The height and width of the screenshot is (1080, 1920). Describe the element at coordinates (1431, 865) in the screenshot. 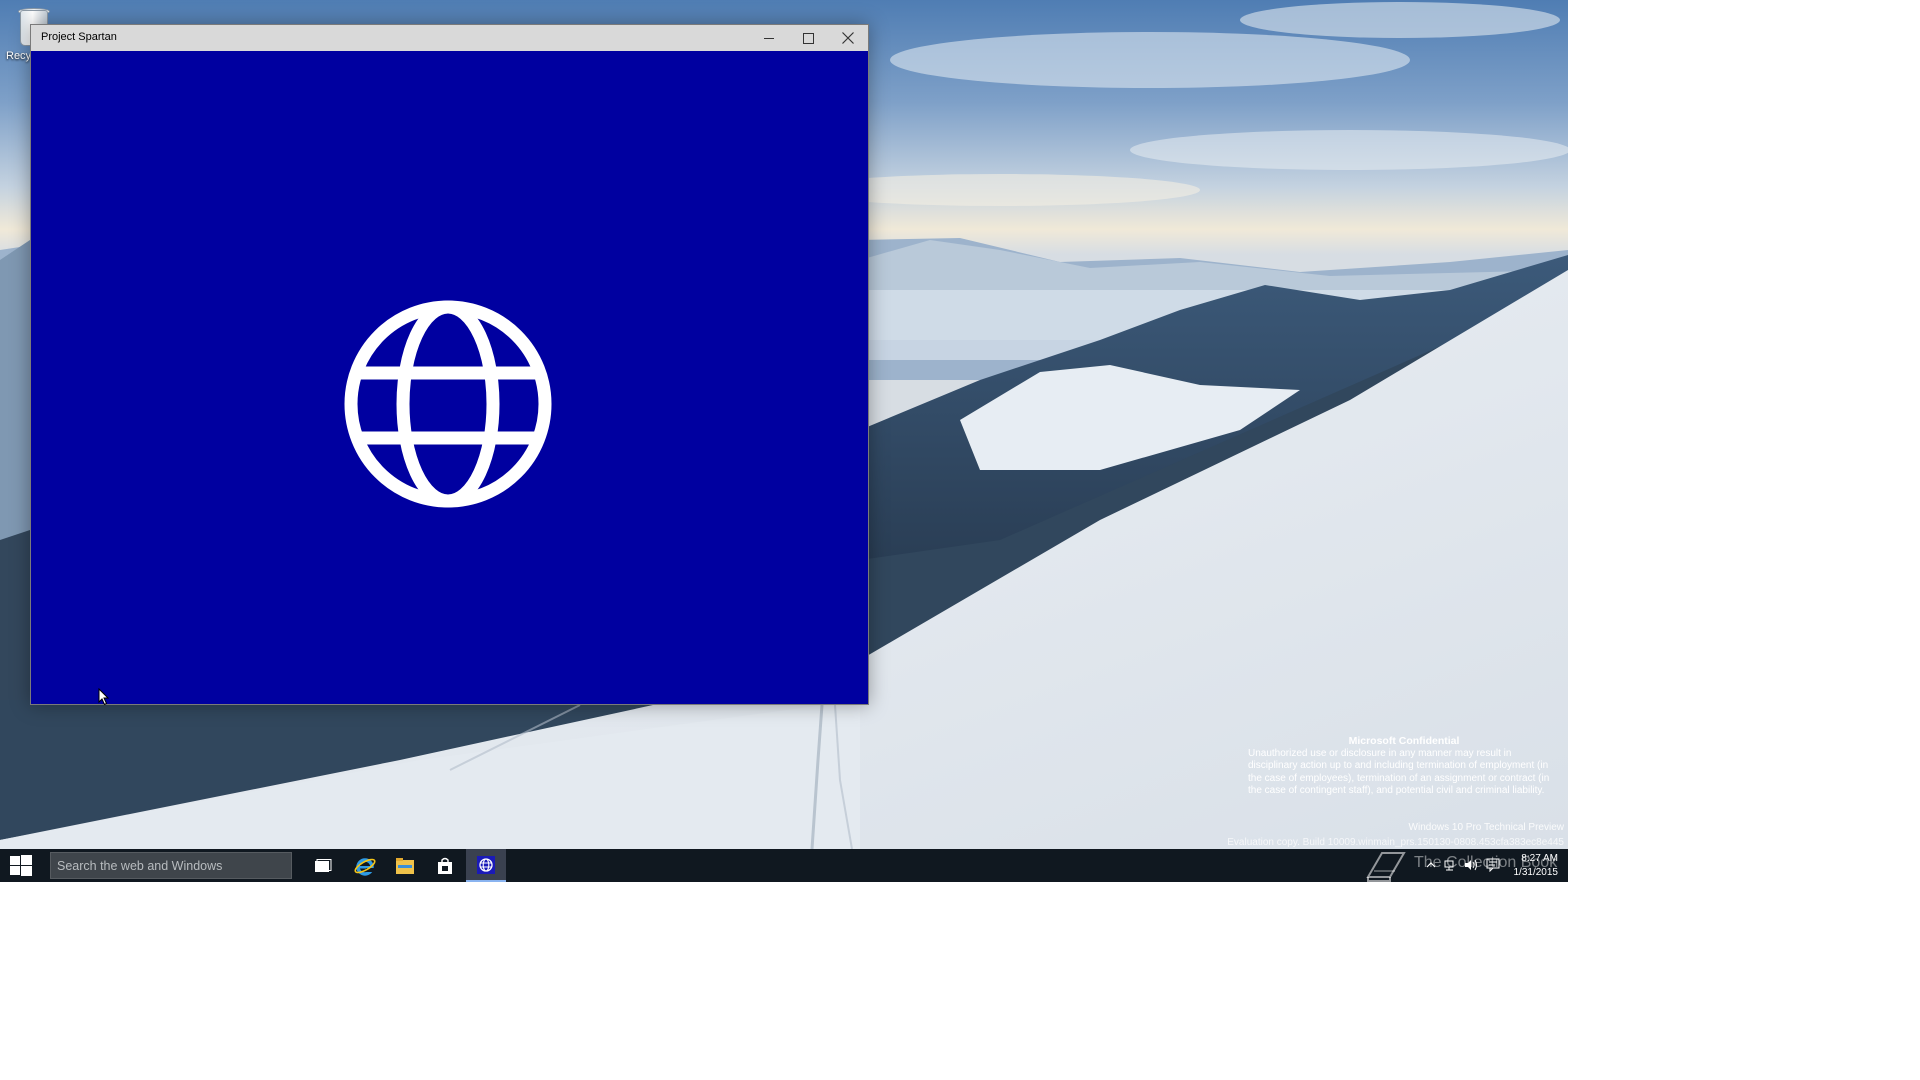

I see `chevron-up-icon` at that location.